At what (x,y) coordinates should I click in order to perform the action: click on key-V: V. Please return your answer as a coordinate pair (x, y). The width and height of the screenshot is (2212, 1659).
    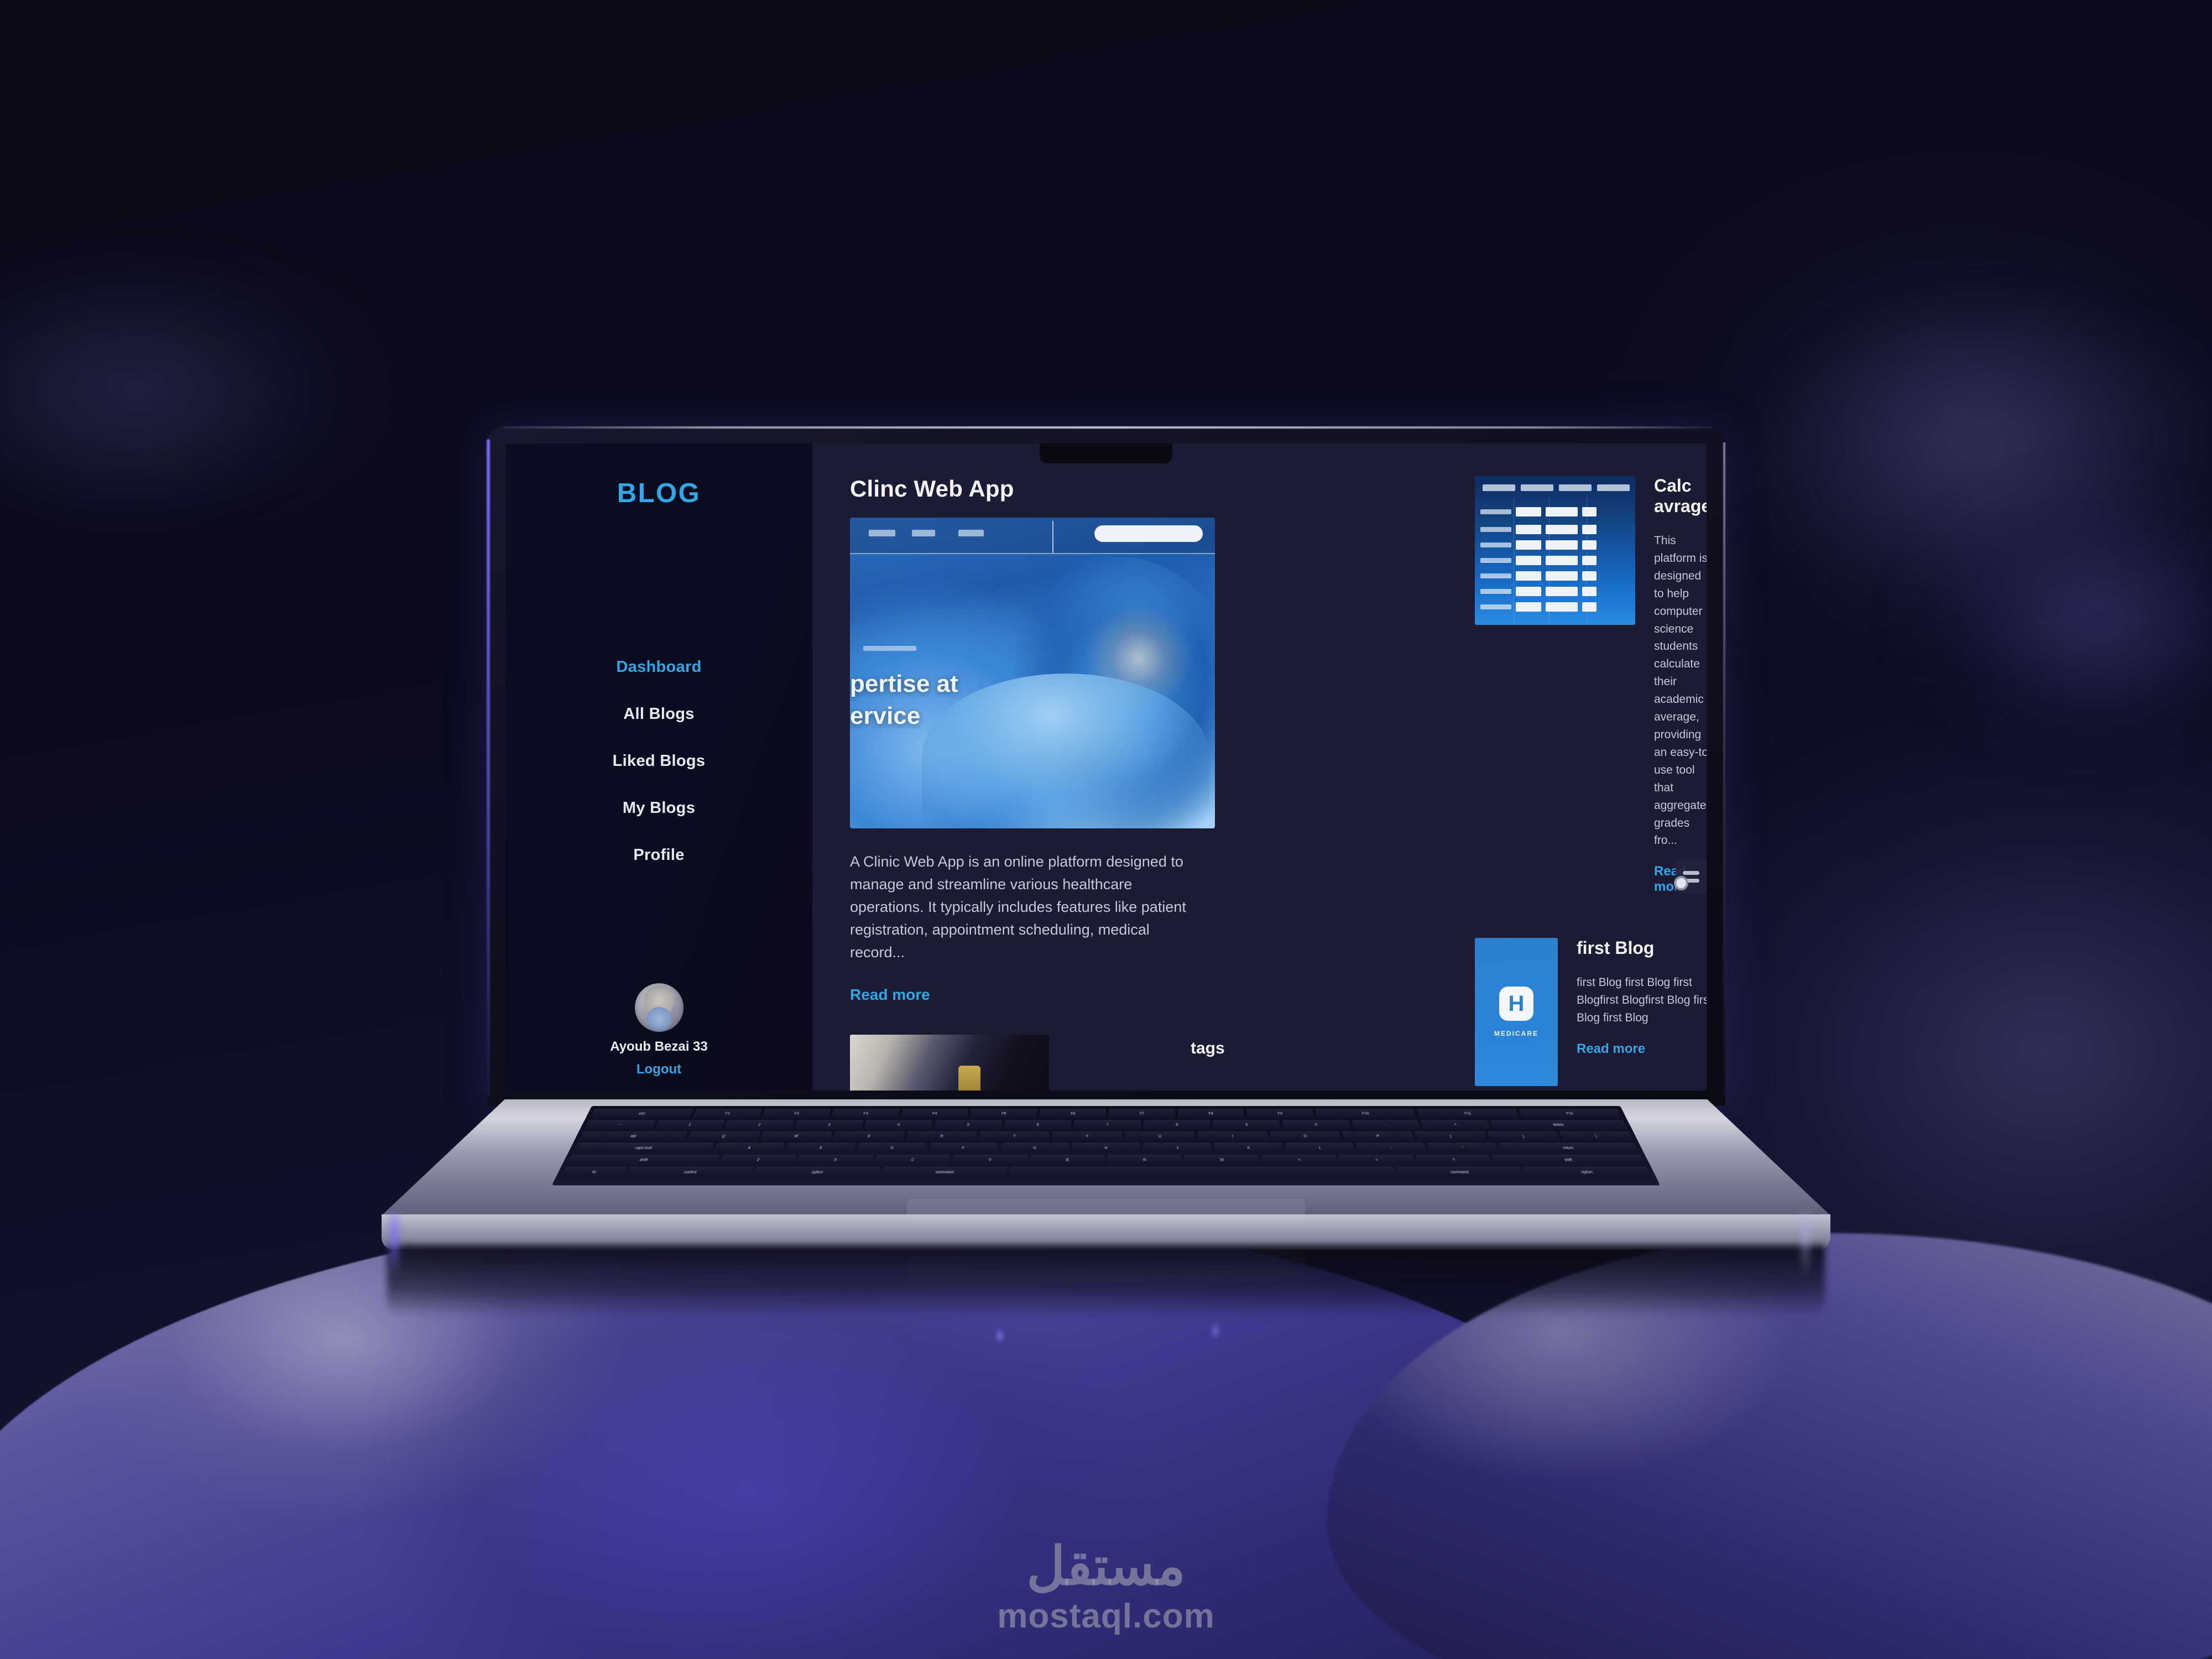
    Looking at the image, I should click on (990, 1160).